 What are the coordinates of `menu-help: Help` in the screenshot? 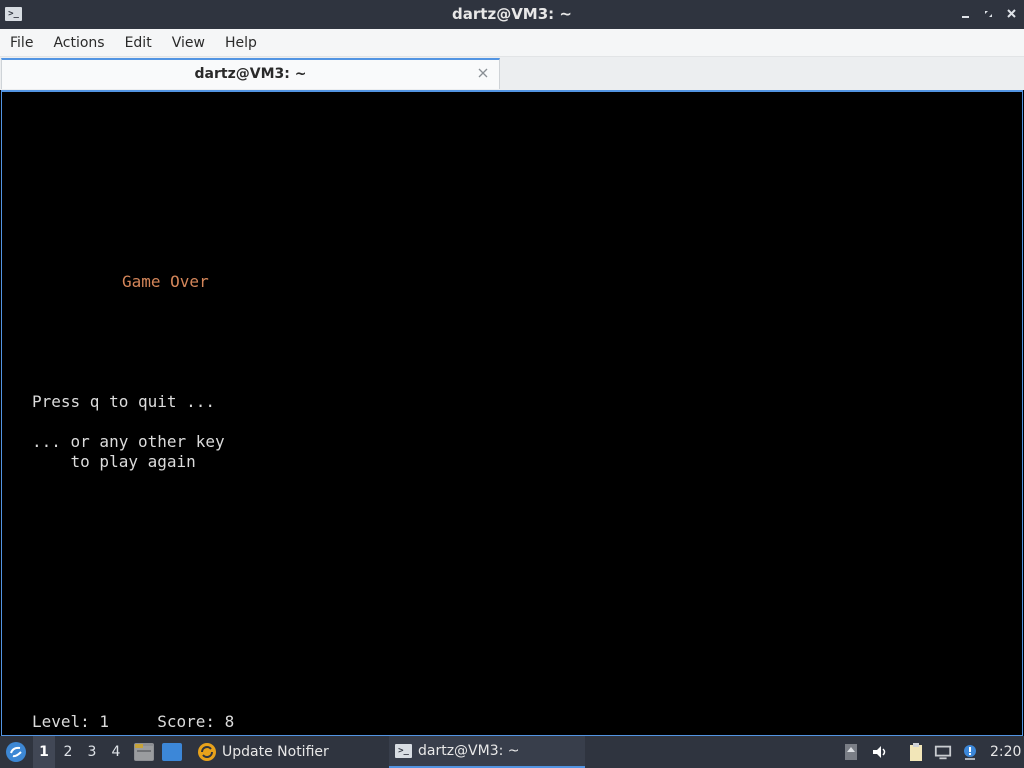 It's located at (241, 43).